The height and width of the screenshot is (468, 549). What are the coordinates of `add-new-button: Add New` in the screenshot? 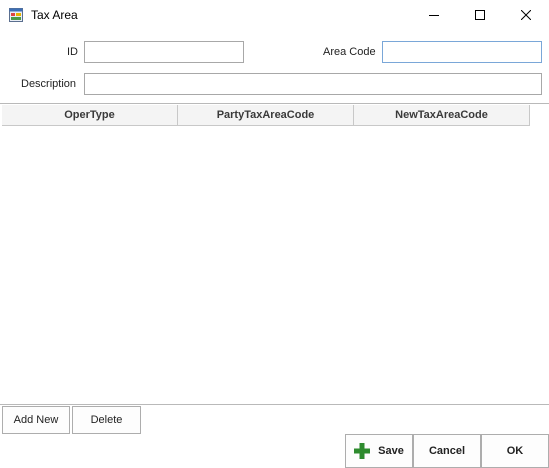 It's located at (36, 420).